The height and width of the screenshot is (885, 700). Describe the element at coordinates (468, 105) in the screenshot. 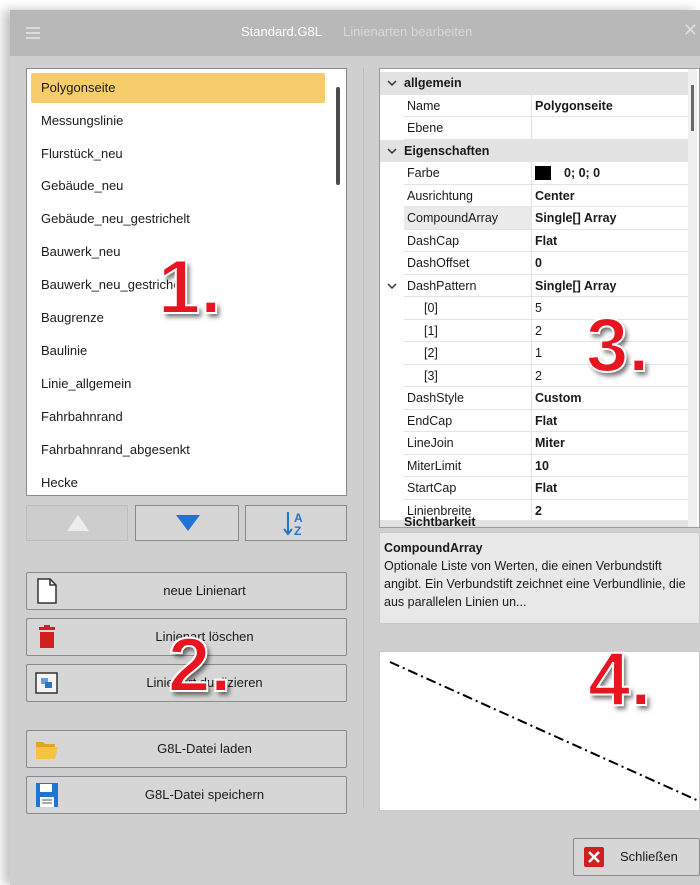

I see `property-name: Name` at that location.